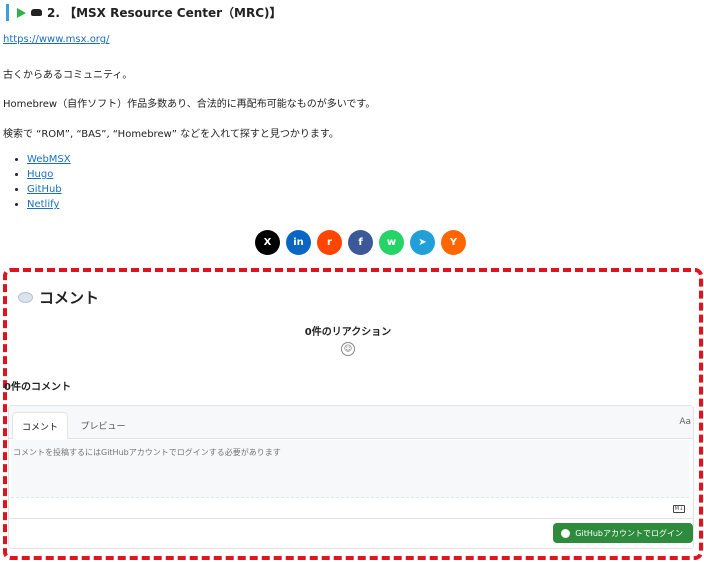  What do you see at coordinates (348, 332) in the screenshot?
I see `reactions-count: 0件のリアクション` at bounding box center [348, 332].